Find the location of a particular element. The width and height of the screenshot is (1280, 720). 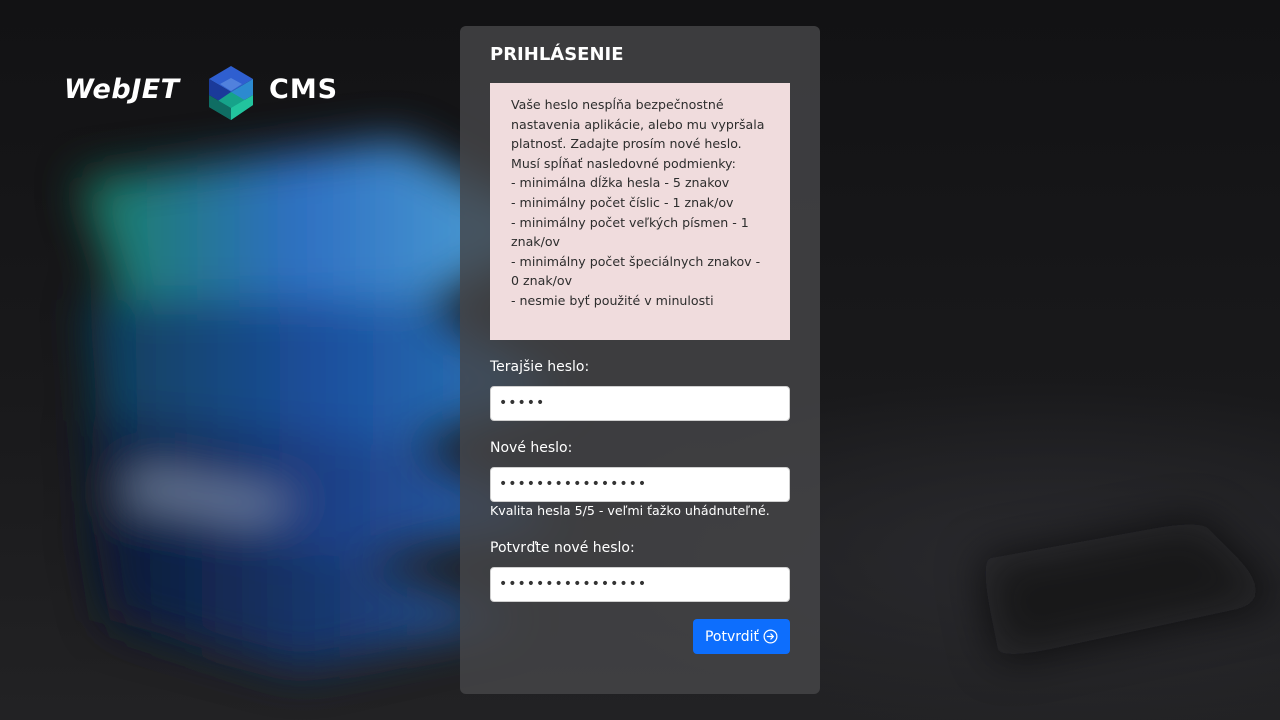

submit-button: Potvrdiť is located at coordinates (741, 636).